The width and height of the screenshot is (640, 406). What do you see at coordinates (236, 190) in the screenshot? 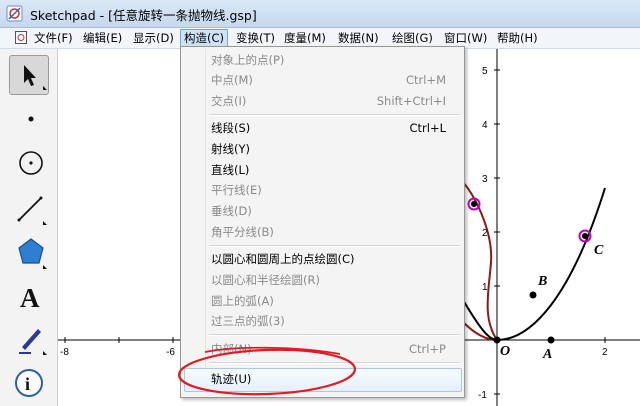
I see `menu-item-parallel-line: 平行线(E)` at bounding box center [236, 190].